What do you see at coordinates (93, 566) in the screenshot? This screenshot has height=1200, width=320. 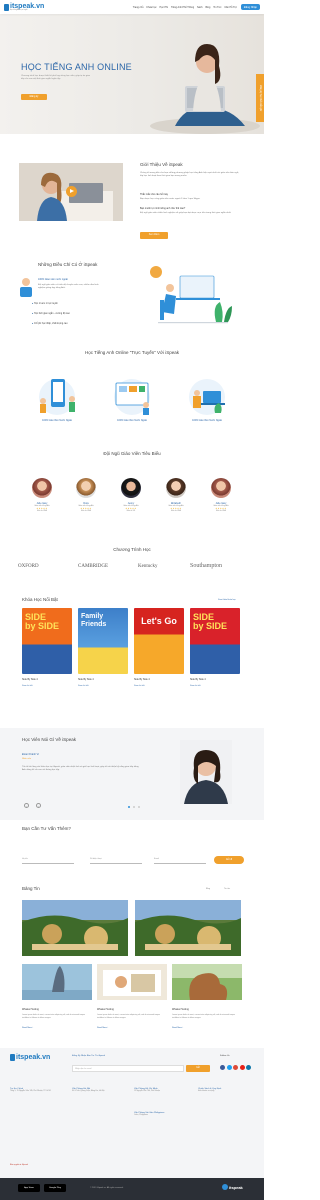 I see `cambridge-logo: CAMBRIDGE` at bounding box center [93, 566].